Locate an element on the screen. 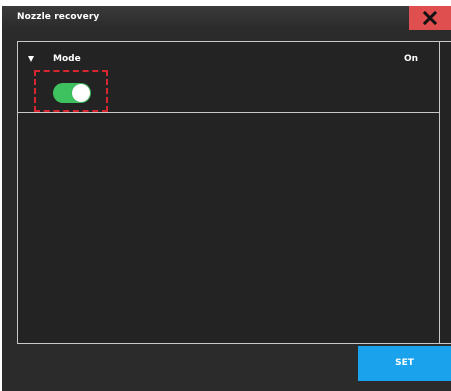 The width and height of the screenshot is (451, 391). set-button: SET is located at coordinates (404, 363).